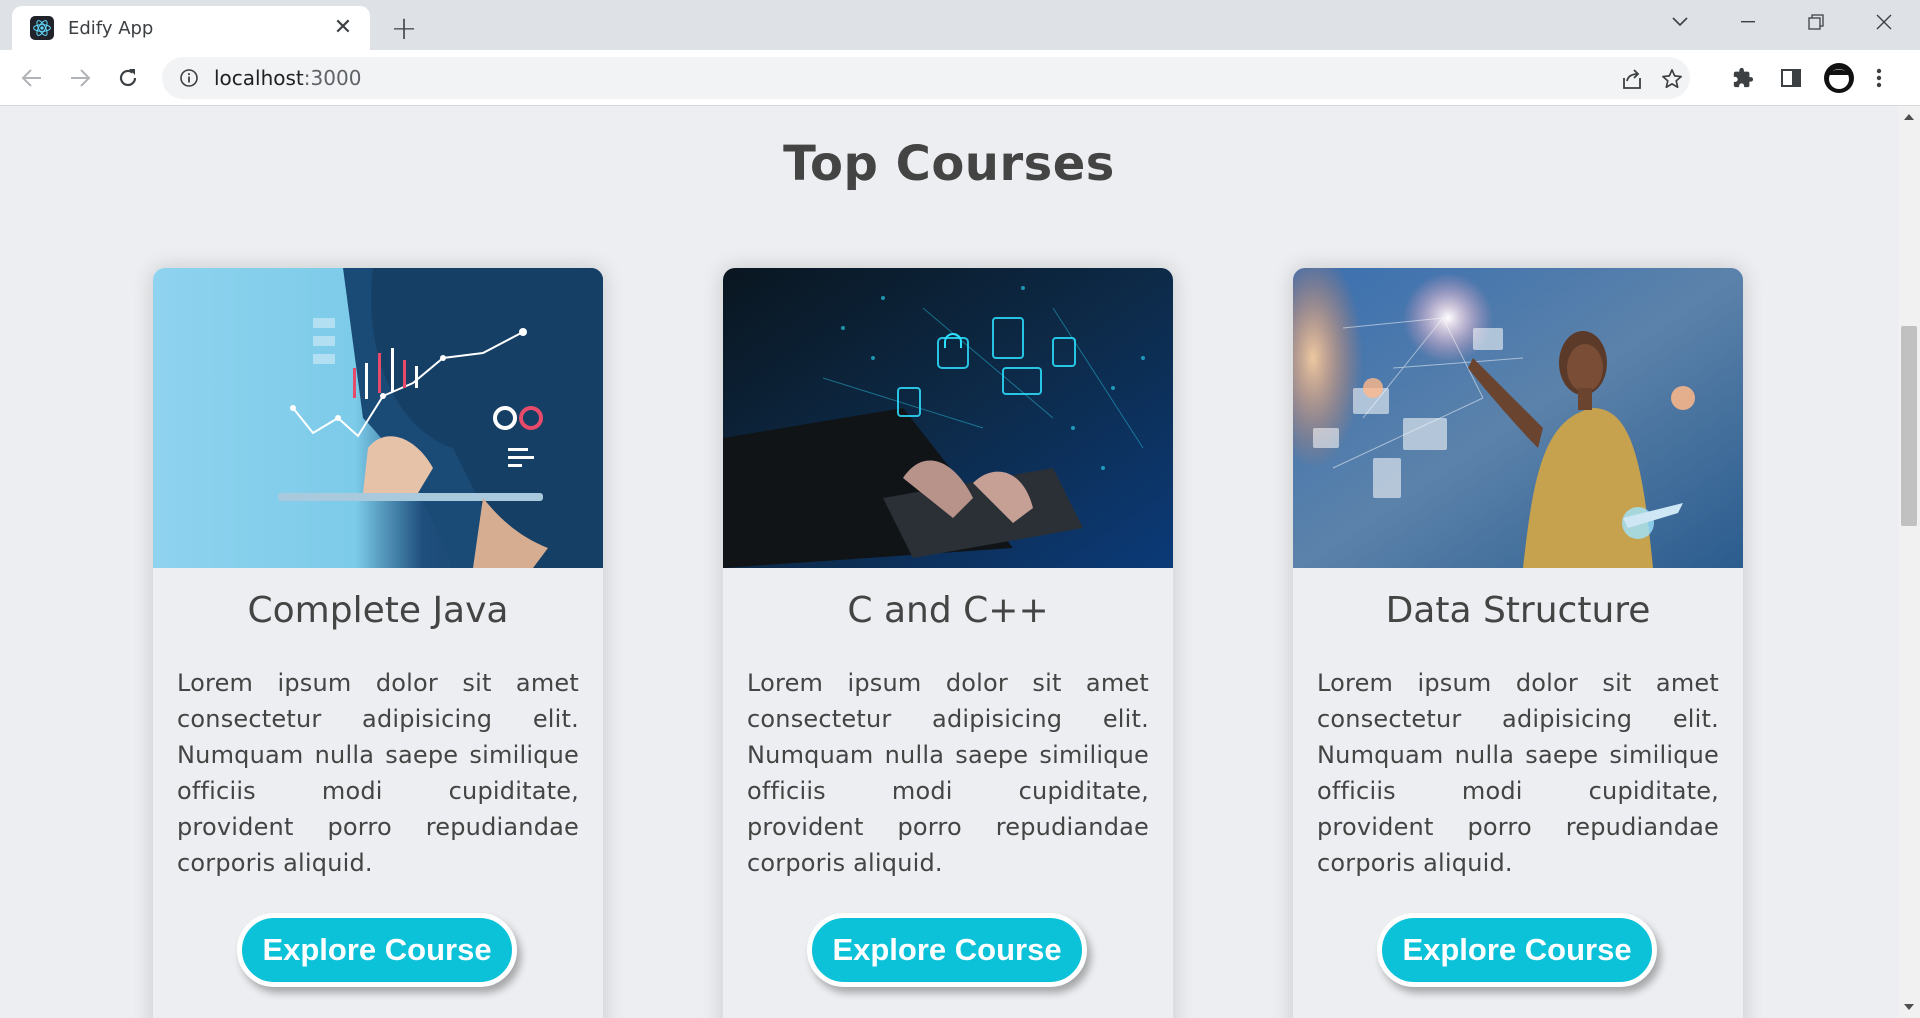 The image size is (1920, 1018). I want to click on browser-toolbar: localhost:3000, so click(960, 78).